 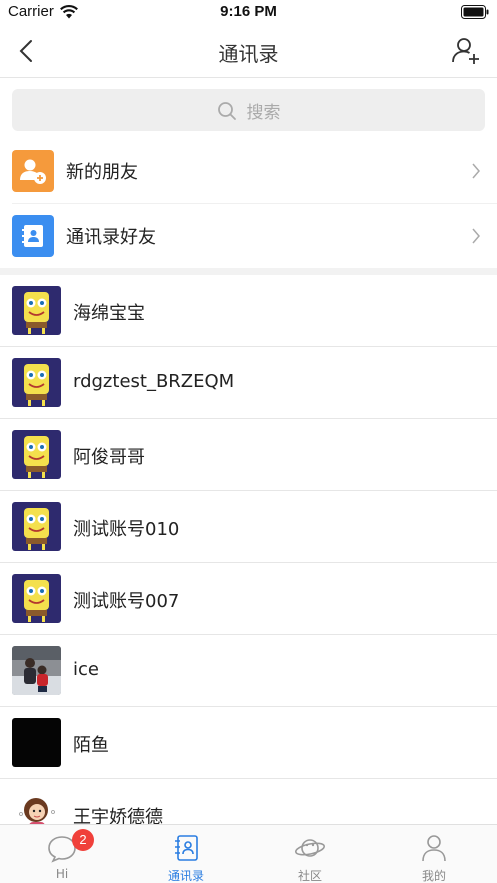 What do you see at coordinates (109, 457) in the screenshot?
I see `contact-name: 阿俊哥哥` at bounding box center [109, 457].